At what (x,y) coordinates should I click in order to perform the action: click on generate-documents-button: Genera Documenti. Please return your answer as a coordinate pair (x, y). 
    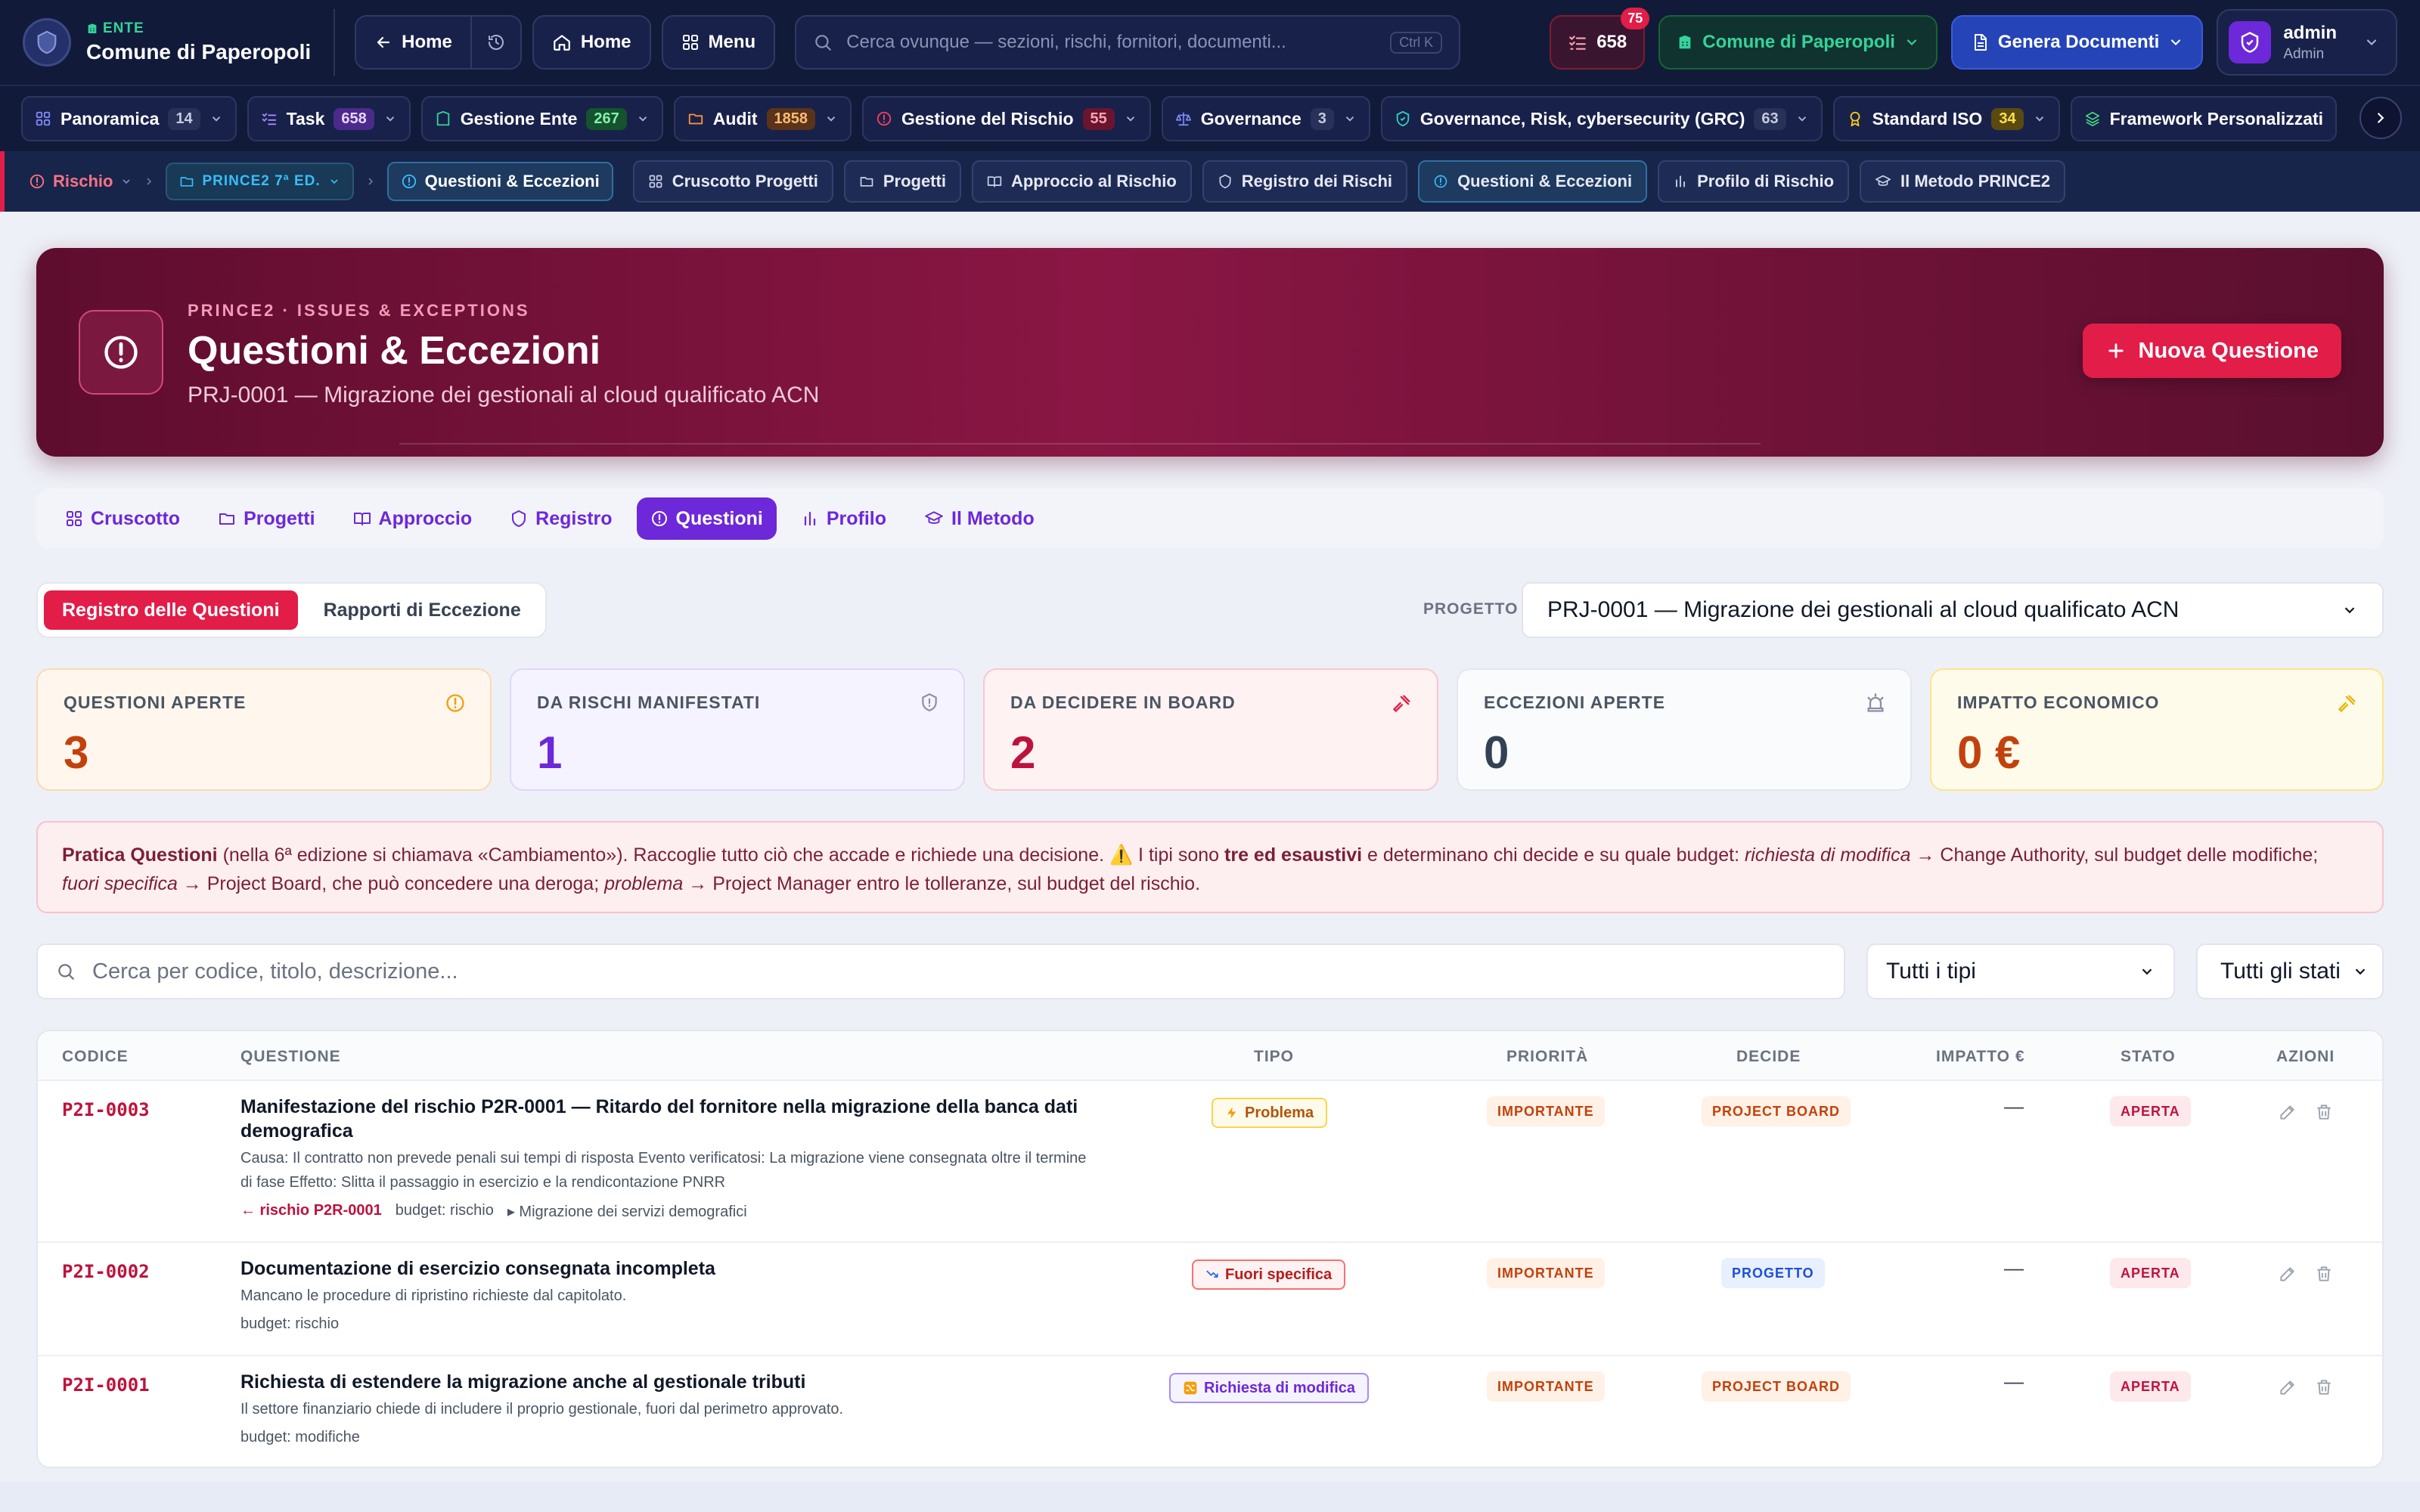
    Looking at the image, I should click on (2077, 42).